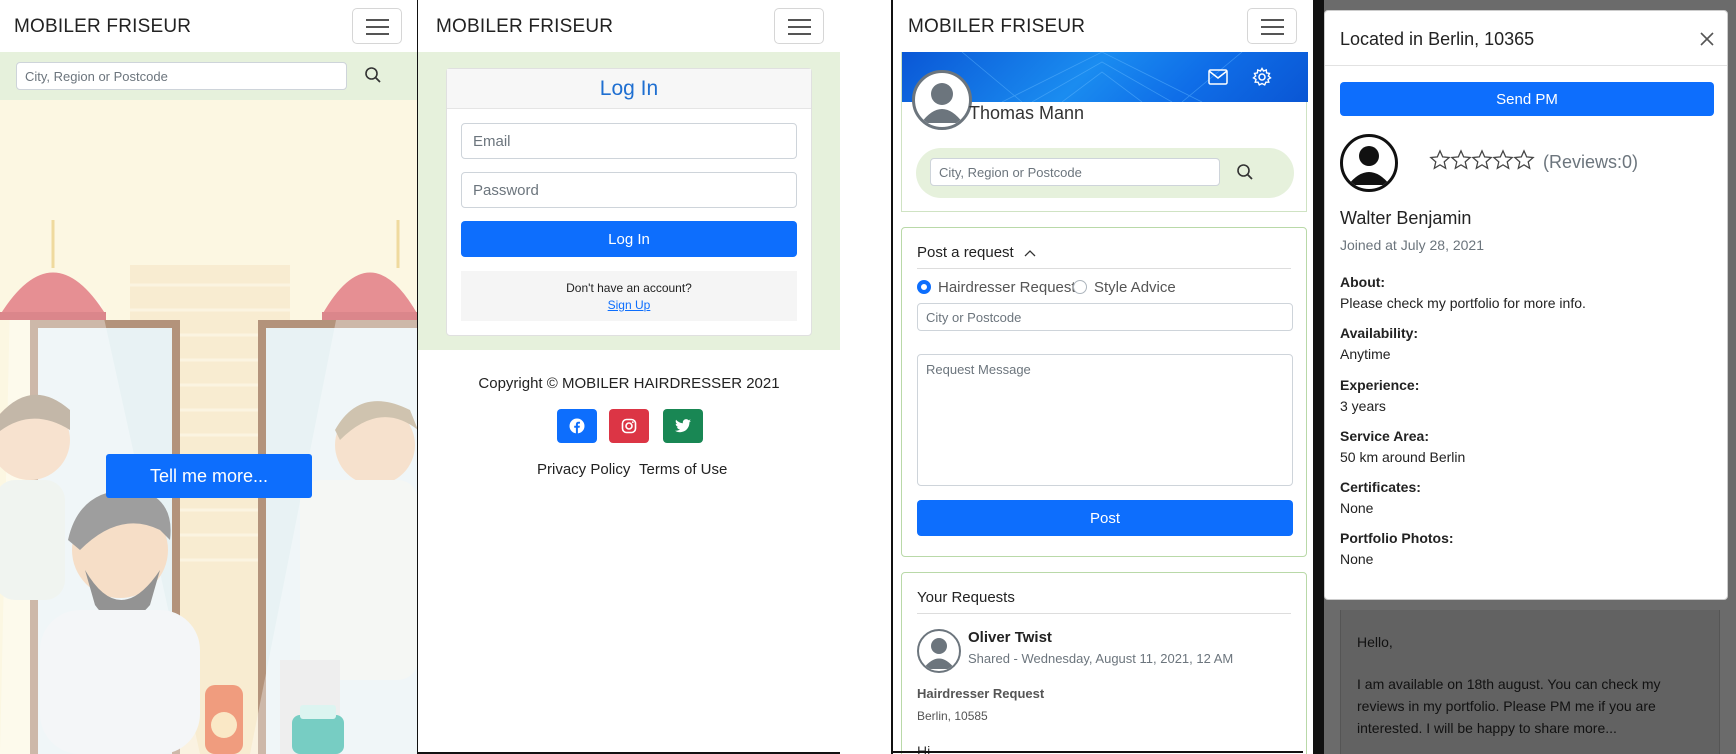 The width and height of the screenshot is (1736, 754). Describe the element at coordinates (974, 317) in the screenshot. I see `city-placeholder: City or Postcode` at that location.